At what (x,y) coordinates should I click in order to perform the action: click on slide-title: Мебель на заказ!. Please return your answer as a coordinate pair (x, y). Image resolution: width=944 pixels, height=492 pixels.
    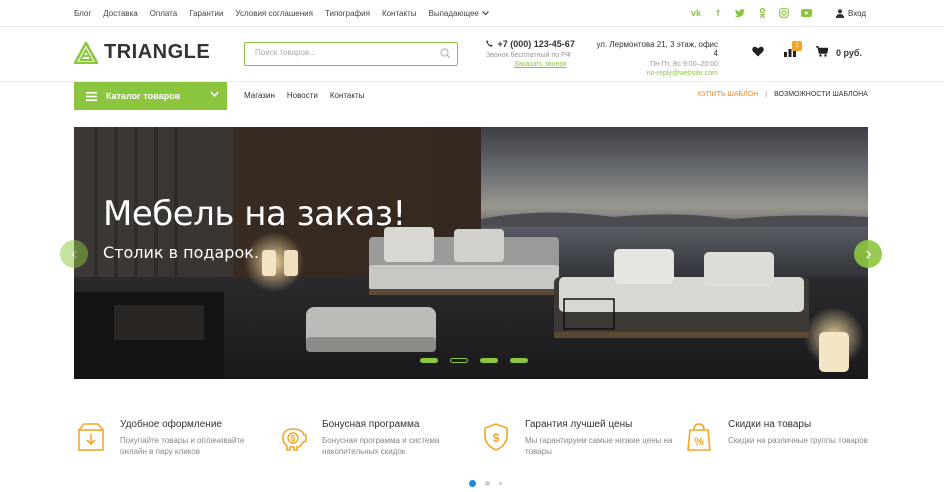
    Looking at the image, I should click on (254, 214).